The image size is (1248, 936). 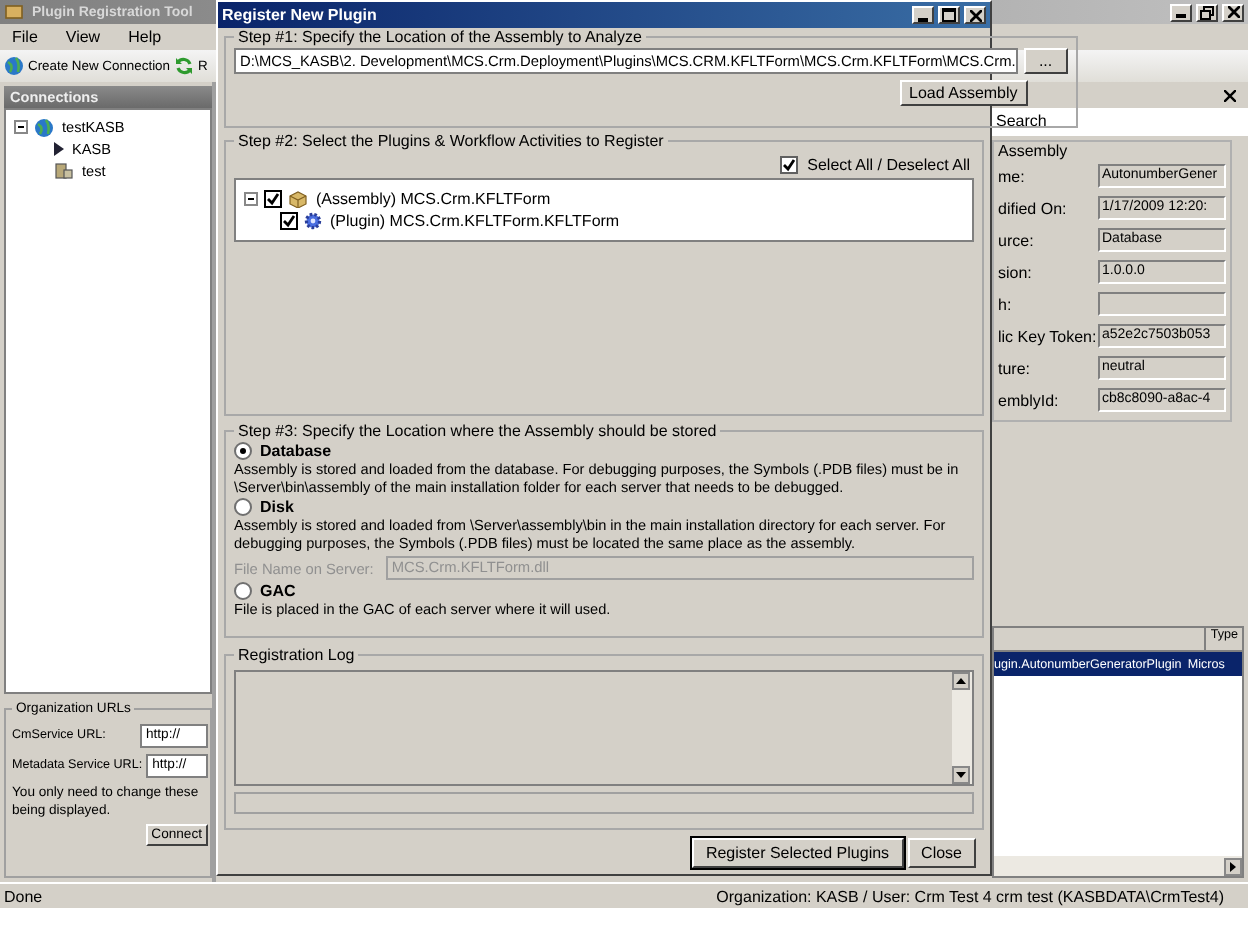 I want to click on server-icon, so click(x=64, y=171).